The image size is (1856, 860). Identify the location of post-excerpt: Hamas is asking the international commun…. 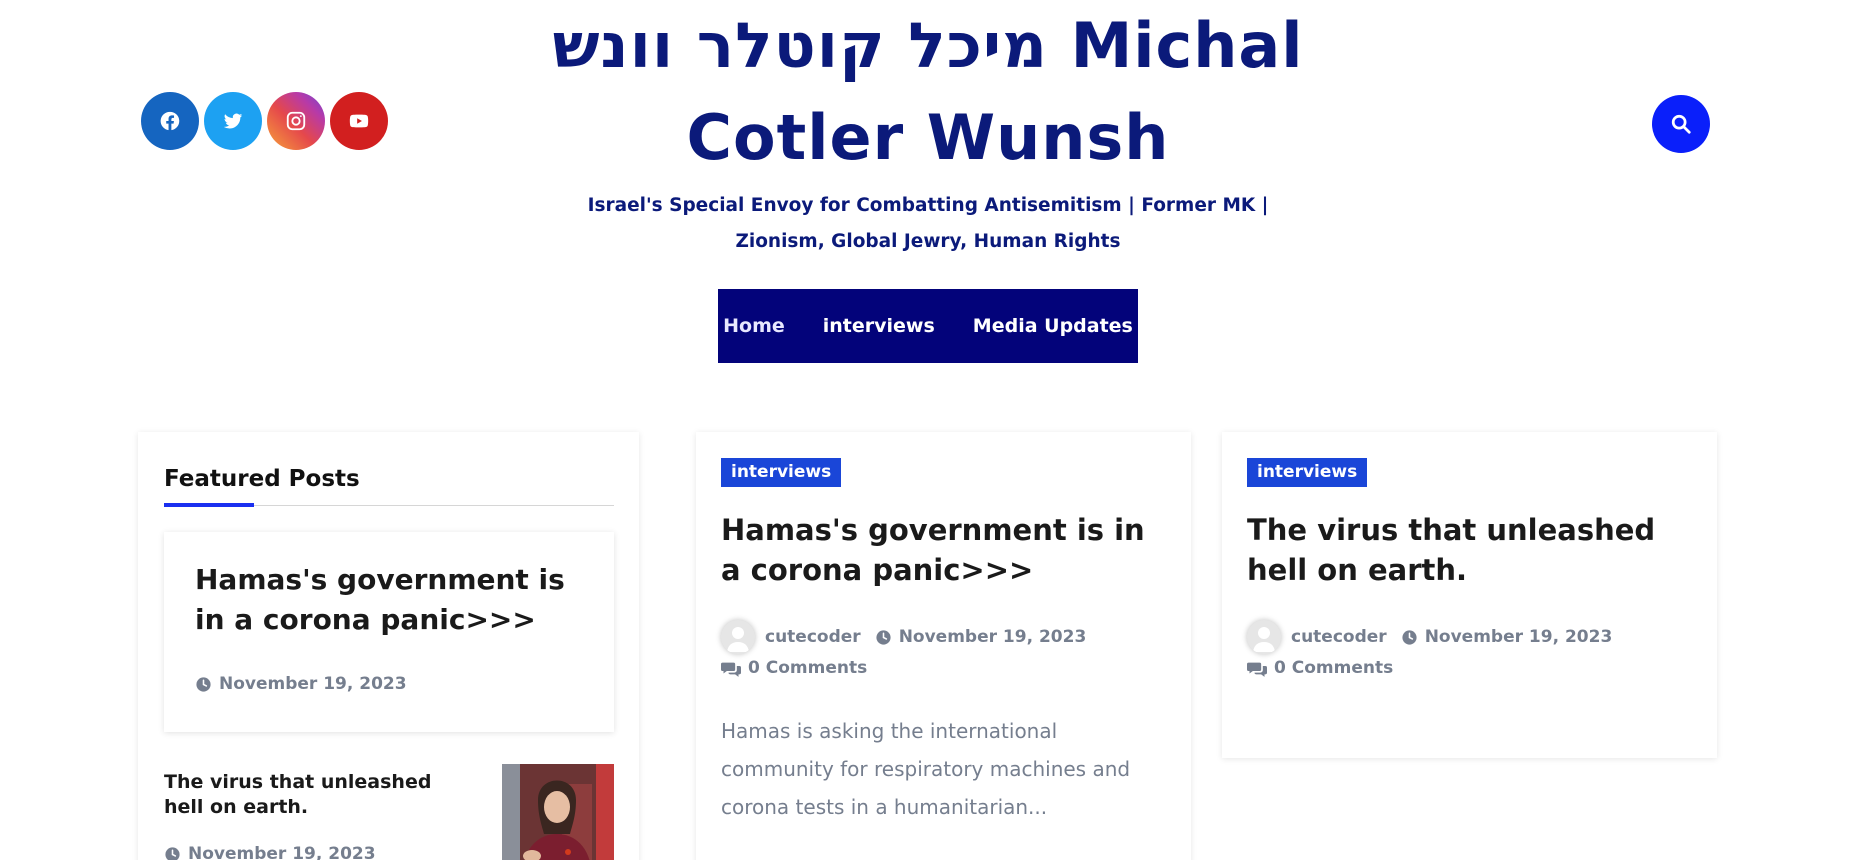
(926, 769).